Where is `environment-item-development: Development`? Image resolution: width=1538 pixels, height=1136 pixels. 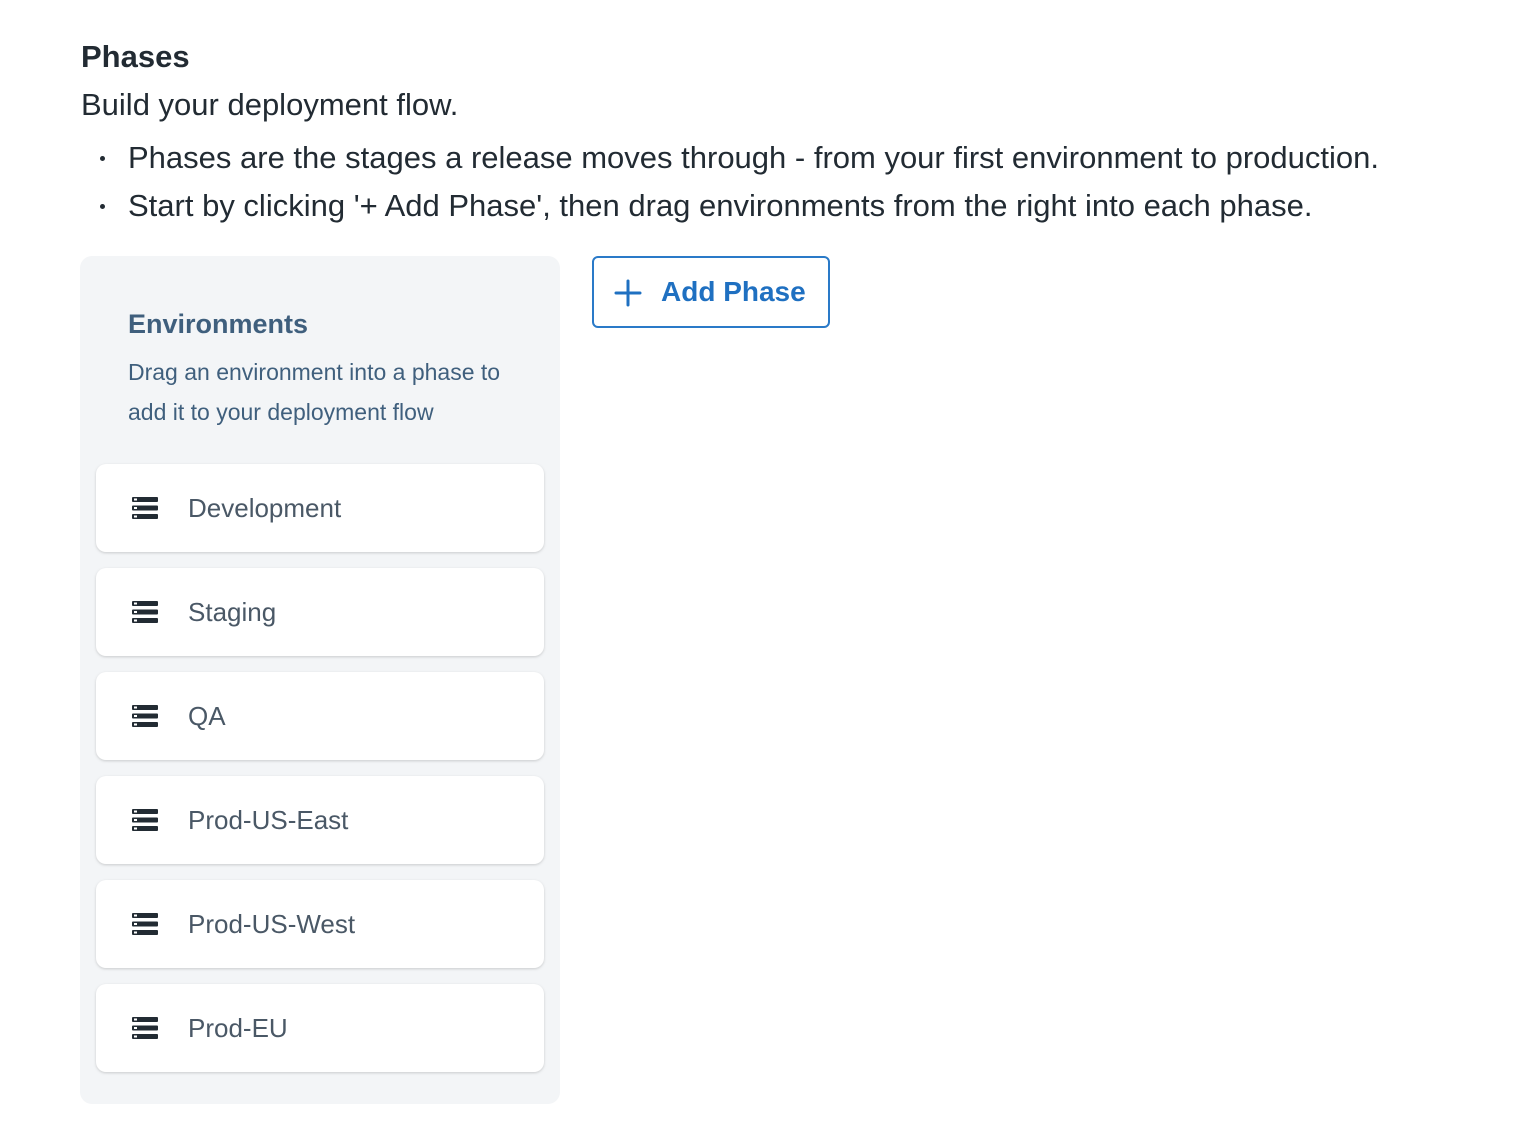
environment-item-development: Development is located at coordinates (320, 508).